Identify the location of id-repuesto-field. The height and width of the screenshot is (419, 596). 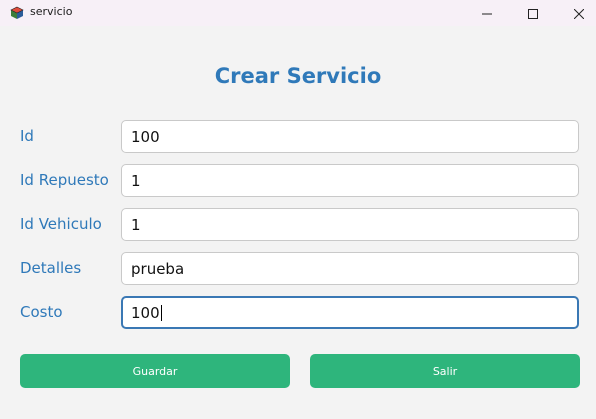
(350, 180).